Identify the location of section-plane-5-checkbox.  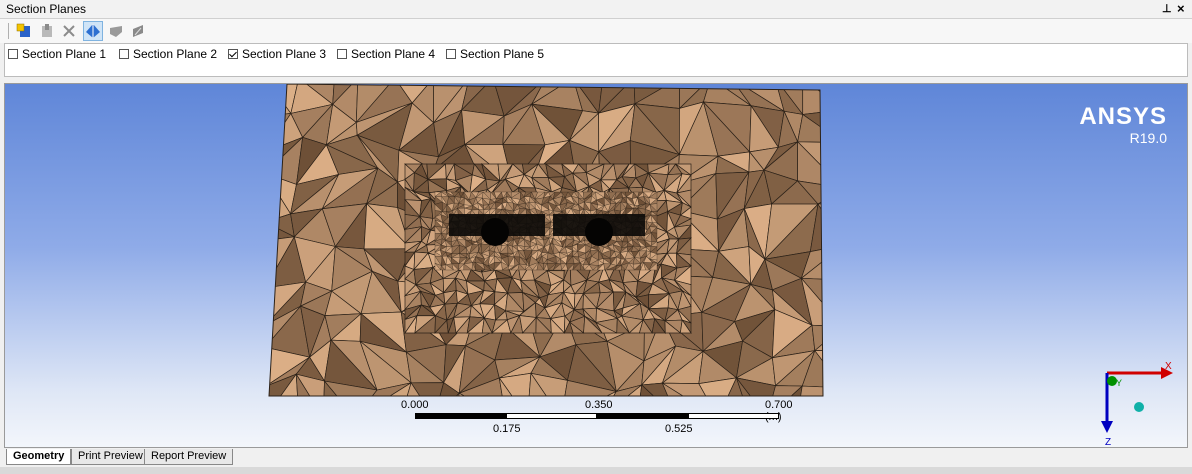
(451, 54).